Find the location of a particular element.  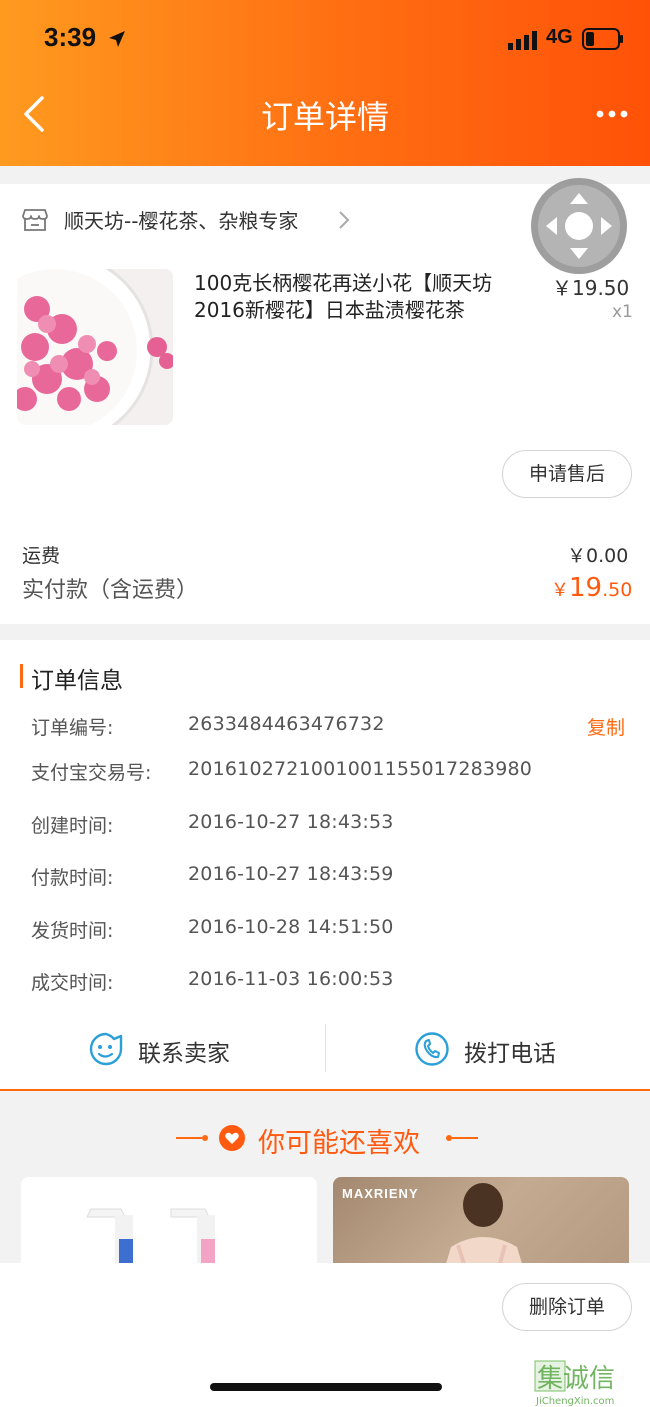

section-accent-bar is located at coordinates (21, 676).